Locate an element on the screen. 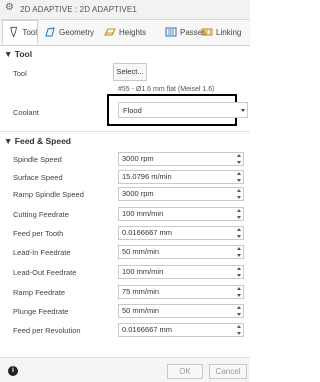 This screenshot has height=382, width=320. heights-icon is located at coordinates (110, 32).